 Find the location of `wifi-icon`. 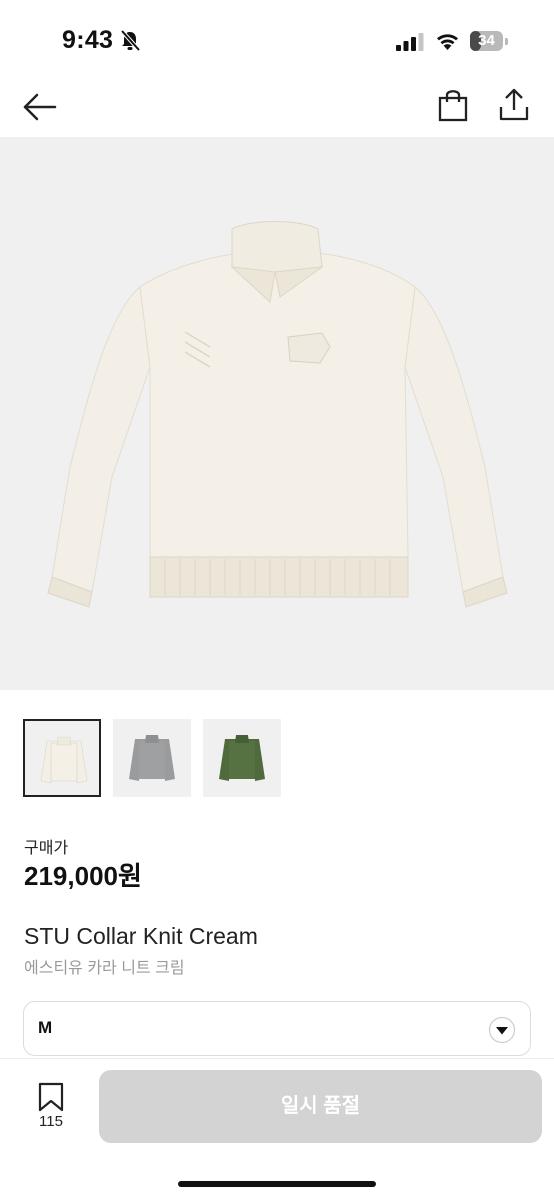

wifi-icon is located at coordinates (447, 42).